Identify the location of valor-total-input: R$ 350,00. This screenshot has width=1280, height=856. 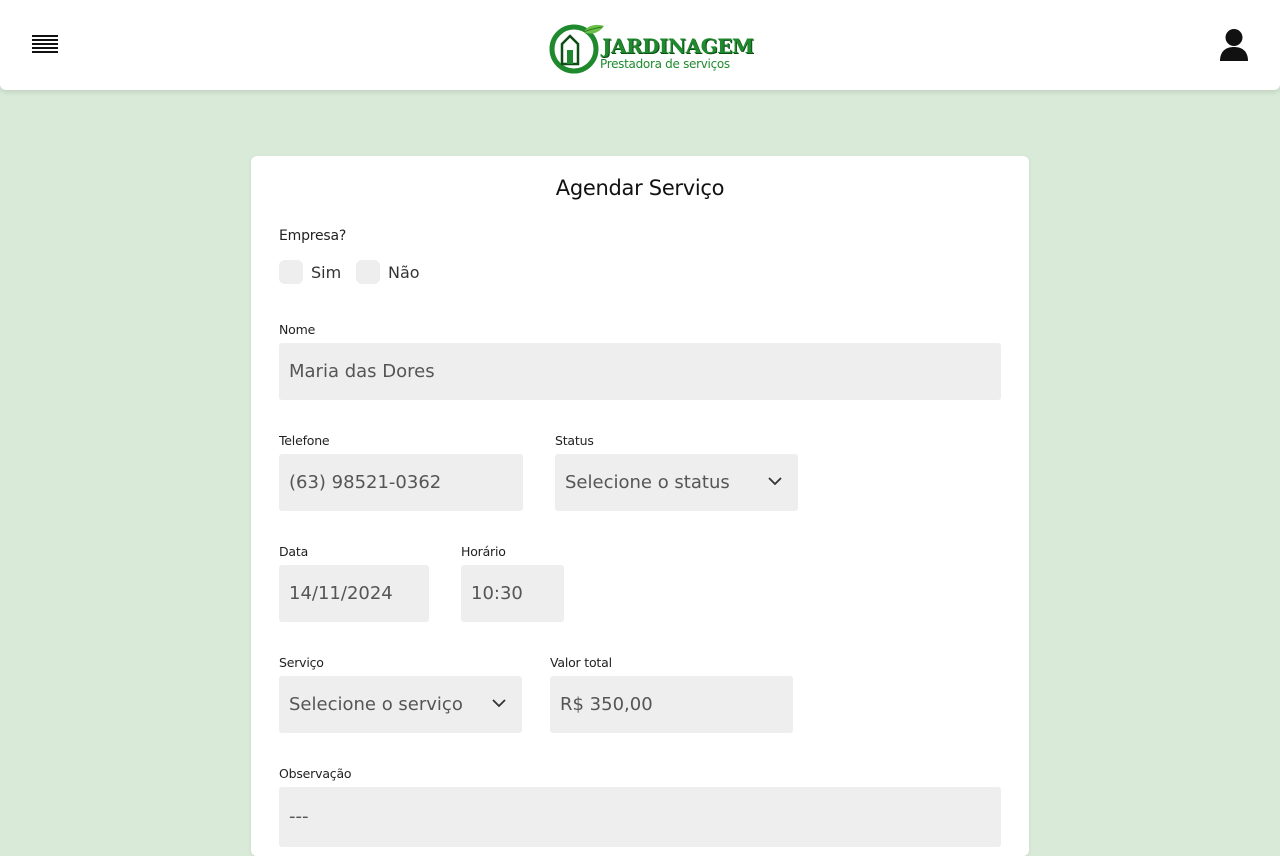
(671, 704).